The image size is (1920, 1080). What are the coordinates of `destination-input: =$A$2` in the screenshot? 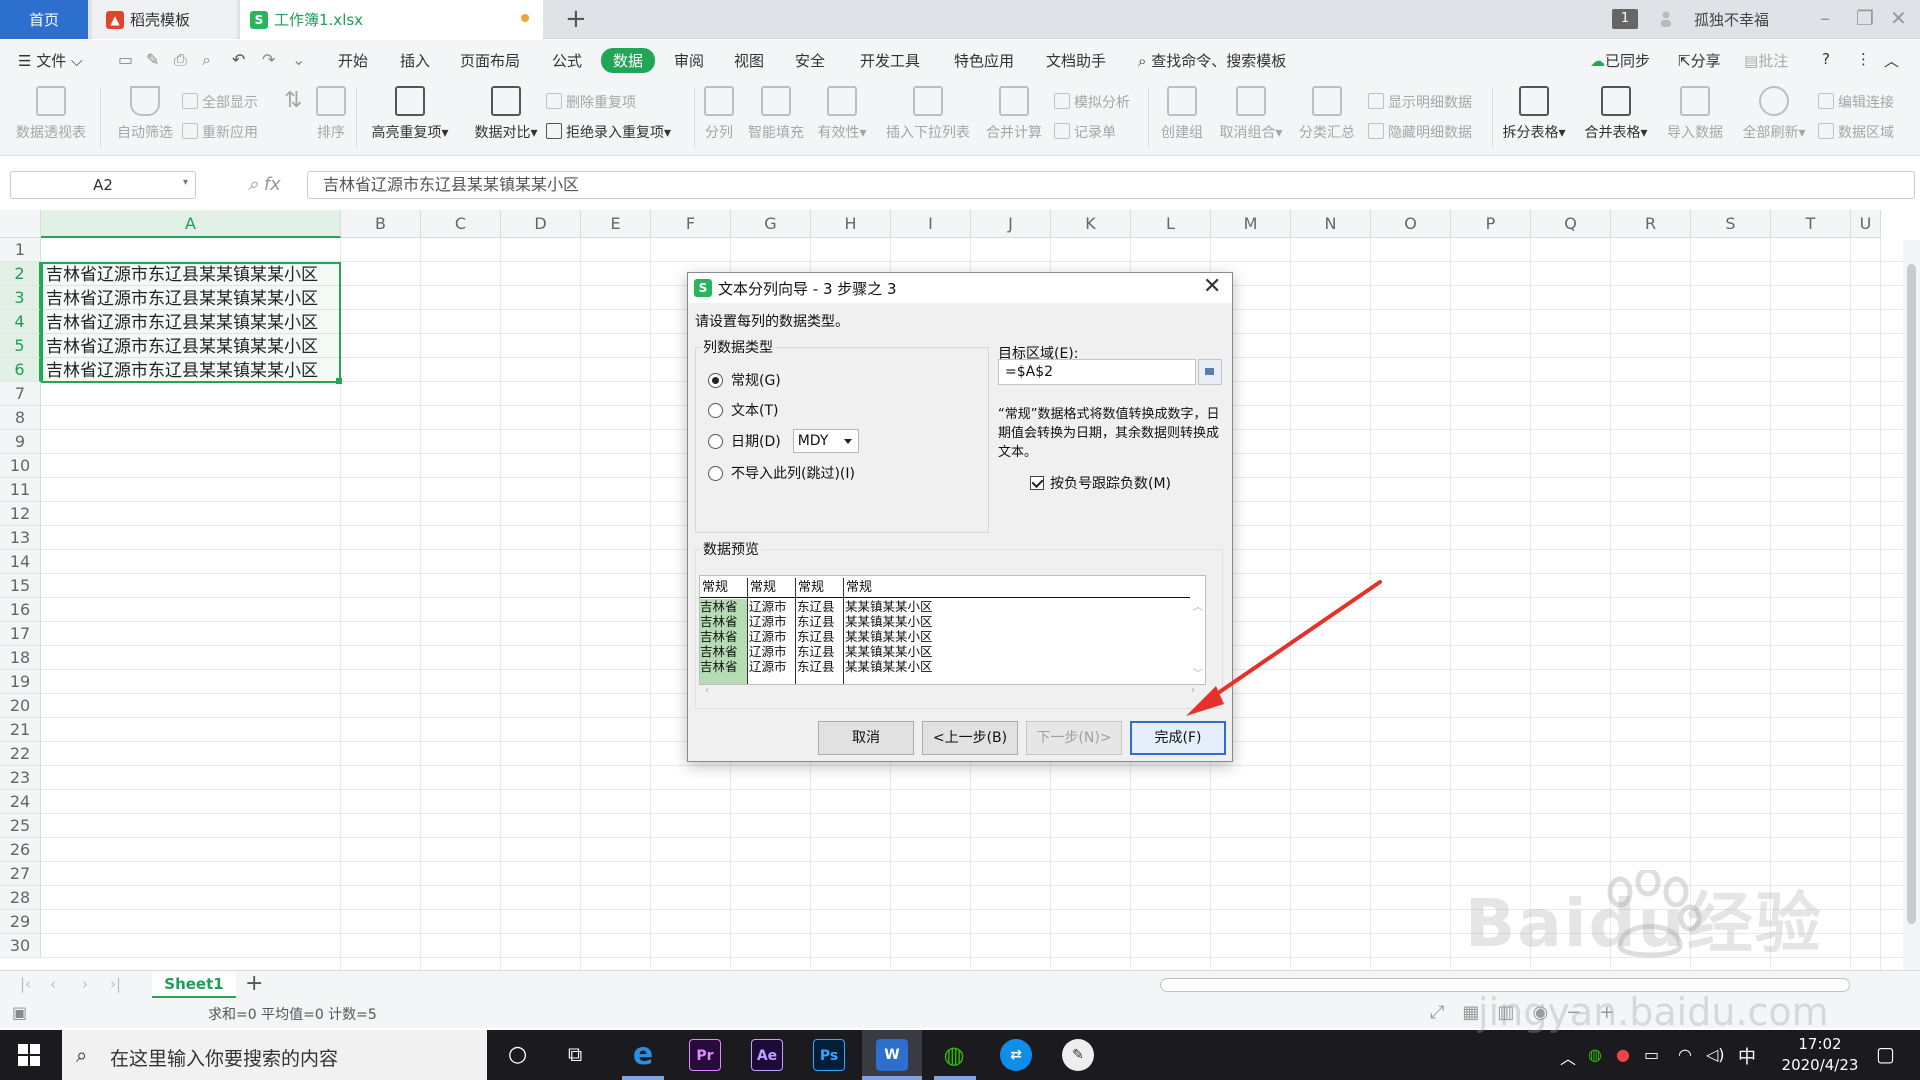 It's located at (1097, 372).